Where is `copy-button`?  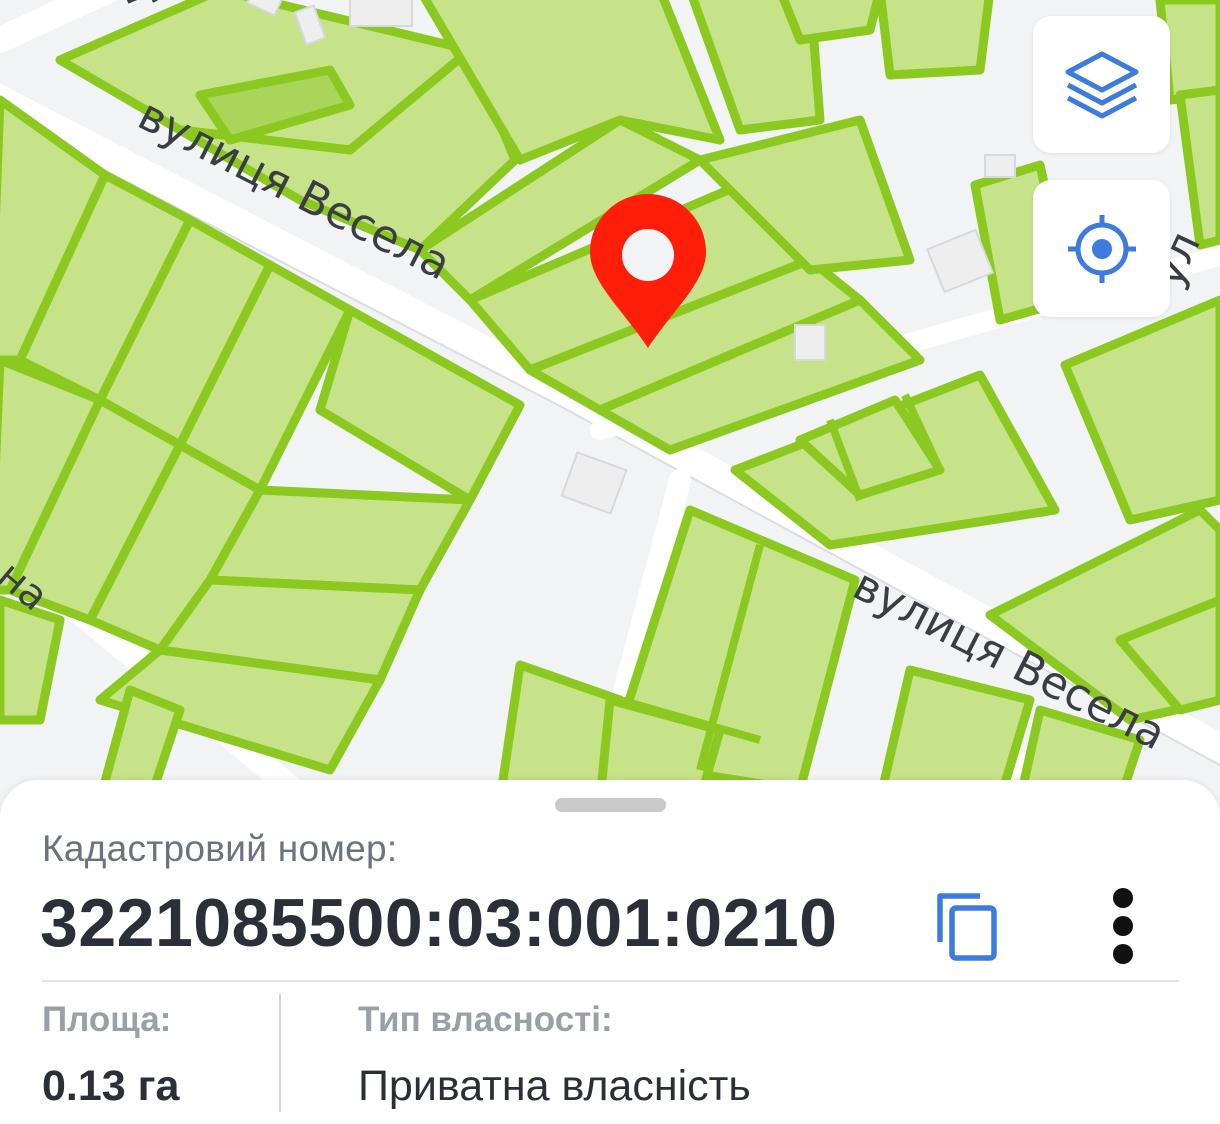 copy-button is located at coordinates (967, 928).